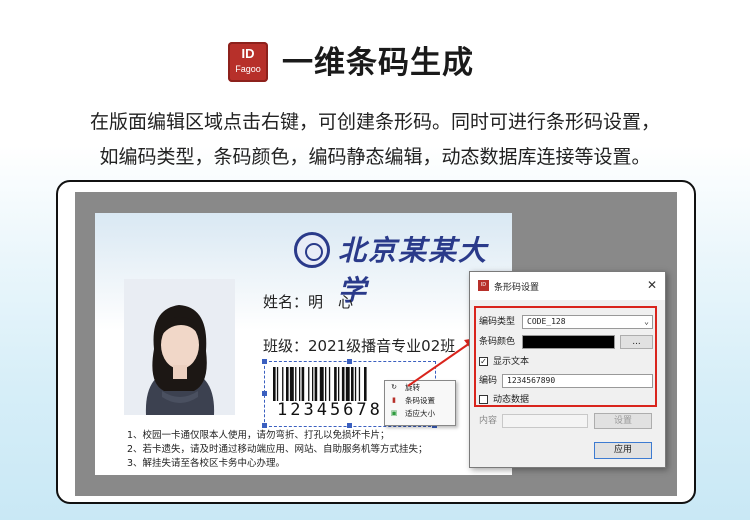  I want to click on menu-item-fit-size: ▣ 适应大小, so click(420, 413).